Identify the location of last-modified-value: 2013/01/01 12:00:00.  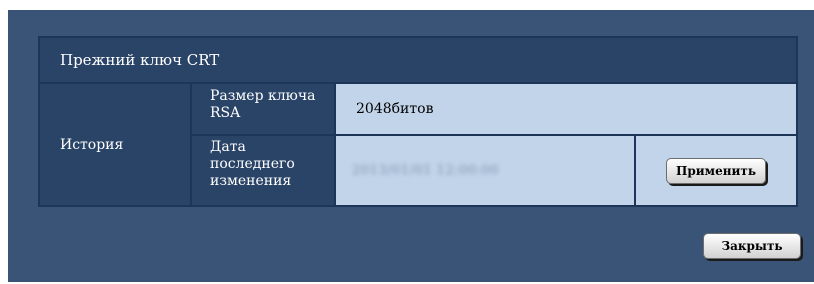
(485, 170).